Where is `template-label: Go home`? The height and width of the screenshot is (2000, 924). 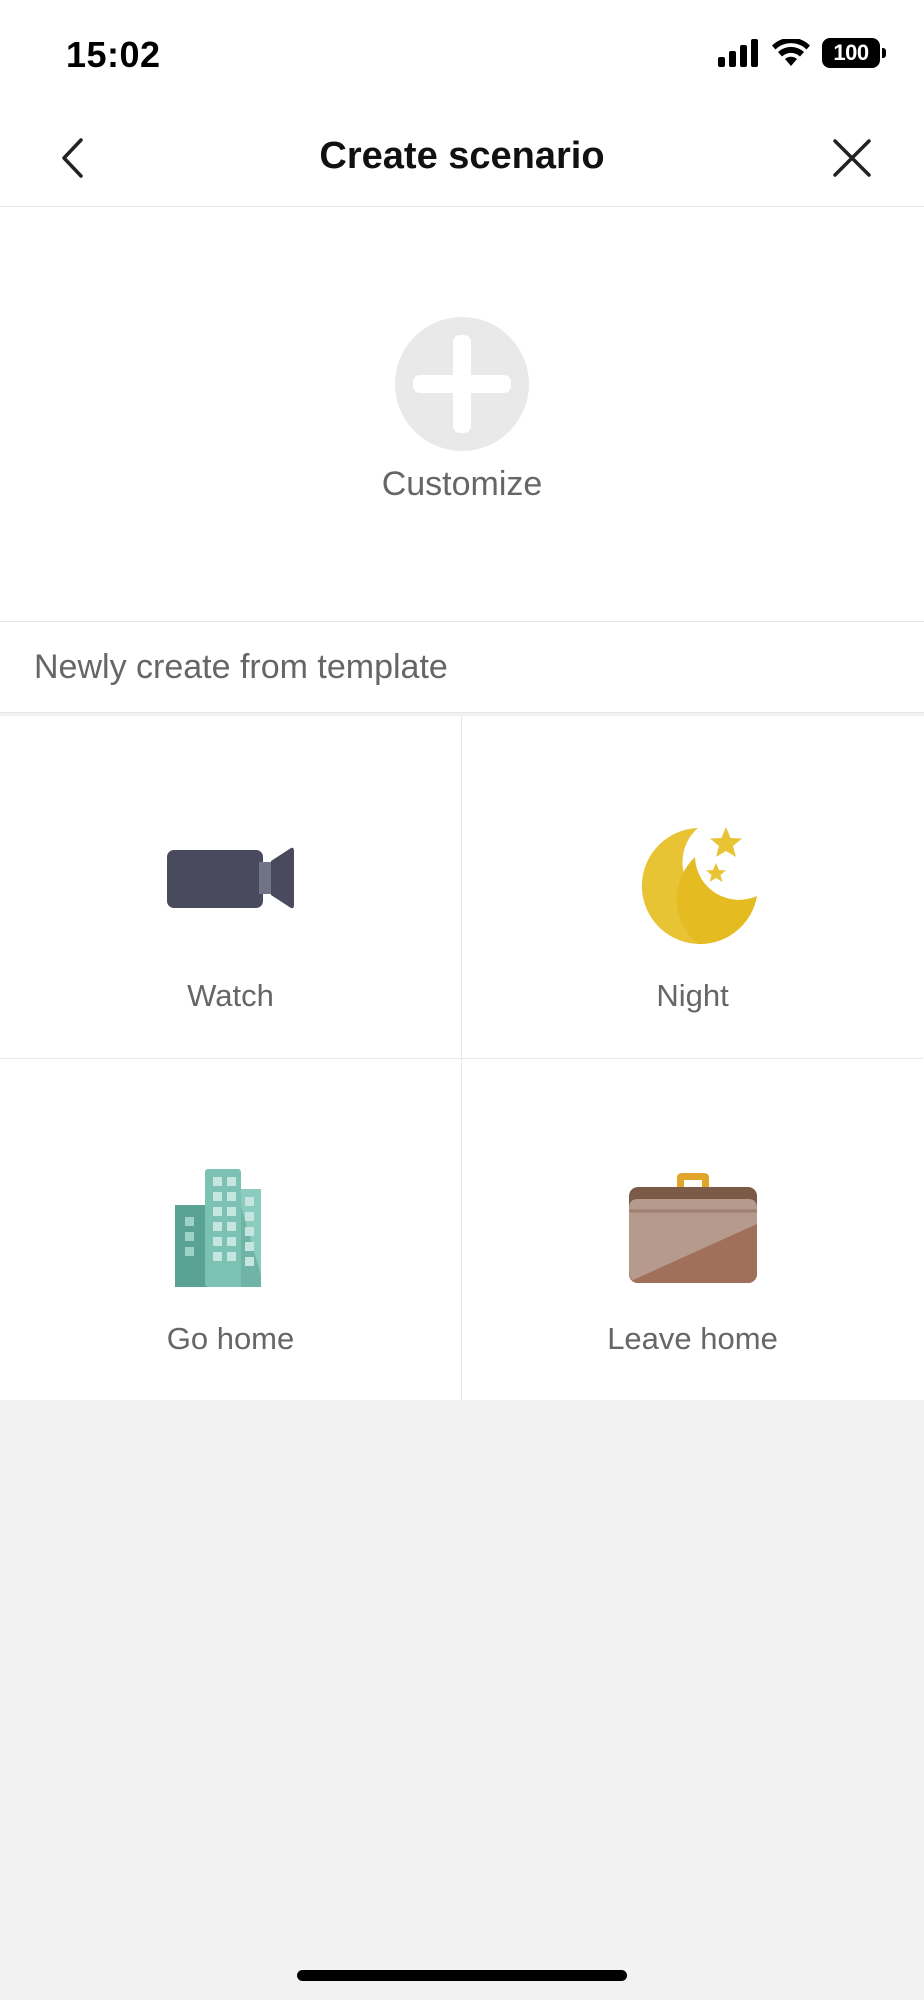 template-label: Go home is located at coordinates (230, 1338).